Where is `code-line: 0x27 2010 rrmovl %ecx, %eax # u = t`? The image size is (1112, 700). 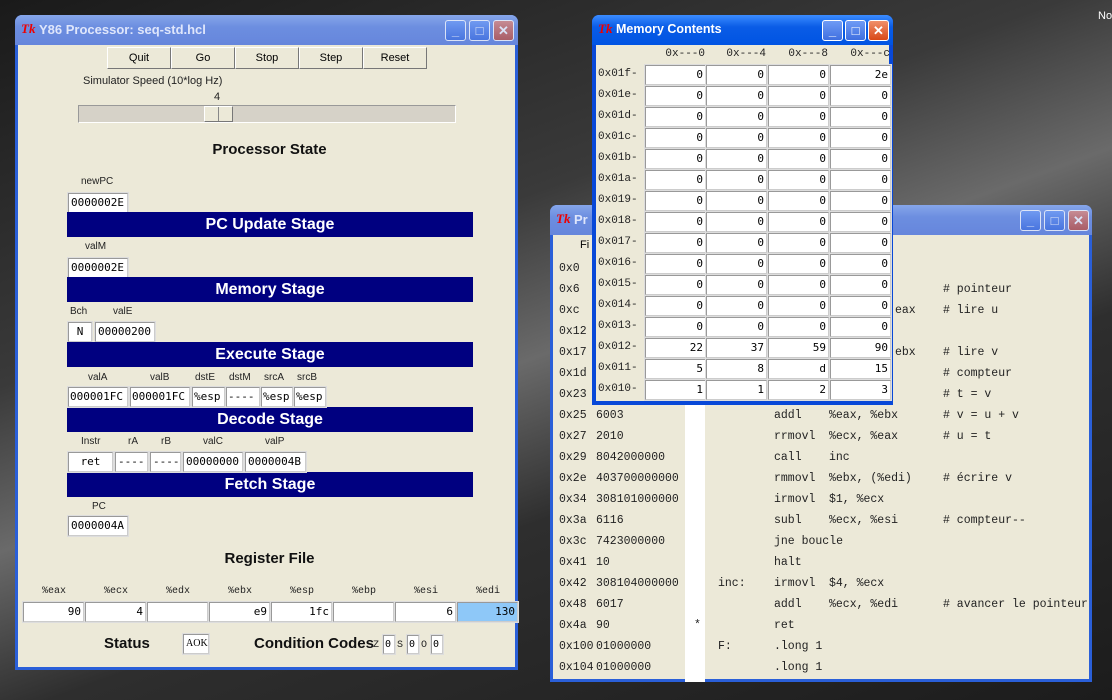 code-line: 0x27 2010 rrmovl %ecx, %eax # u = t is located at coordinates (823, 440).